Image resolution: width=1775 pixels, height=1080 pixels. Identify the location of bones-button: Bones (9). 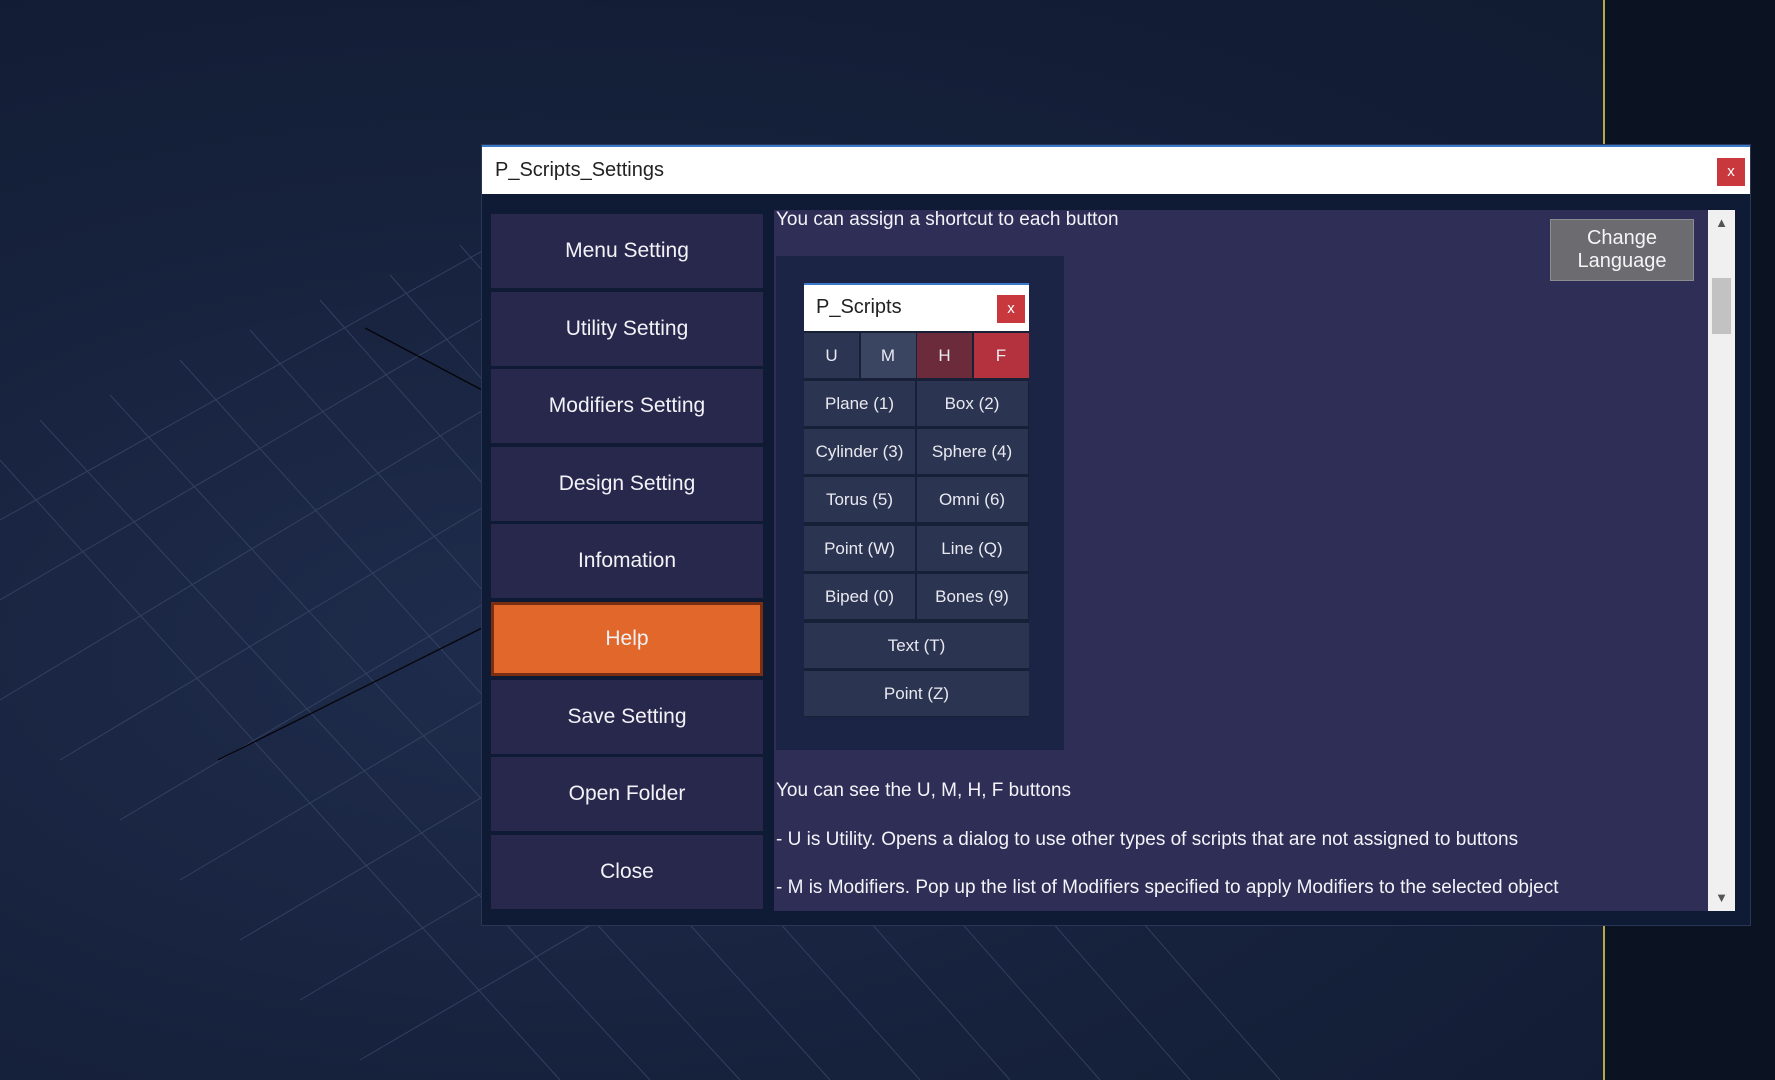
(972, 596).